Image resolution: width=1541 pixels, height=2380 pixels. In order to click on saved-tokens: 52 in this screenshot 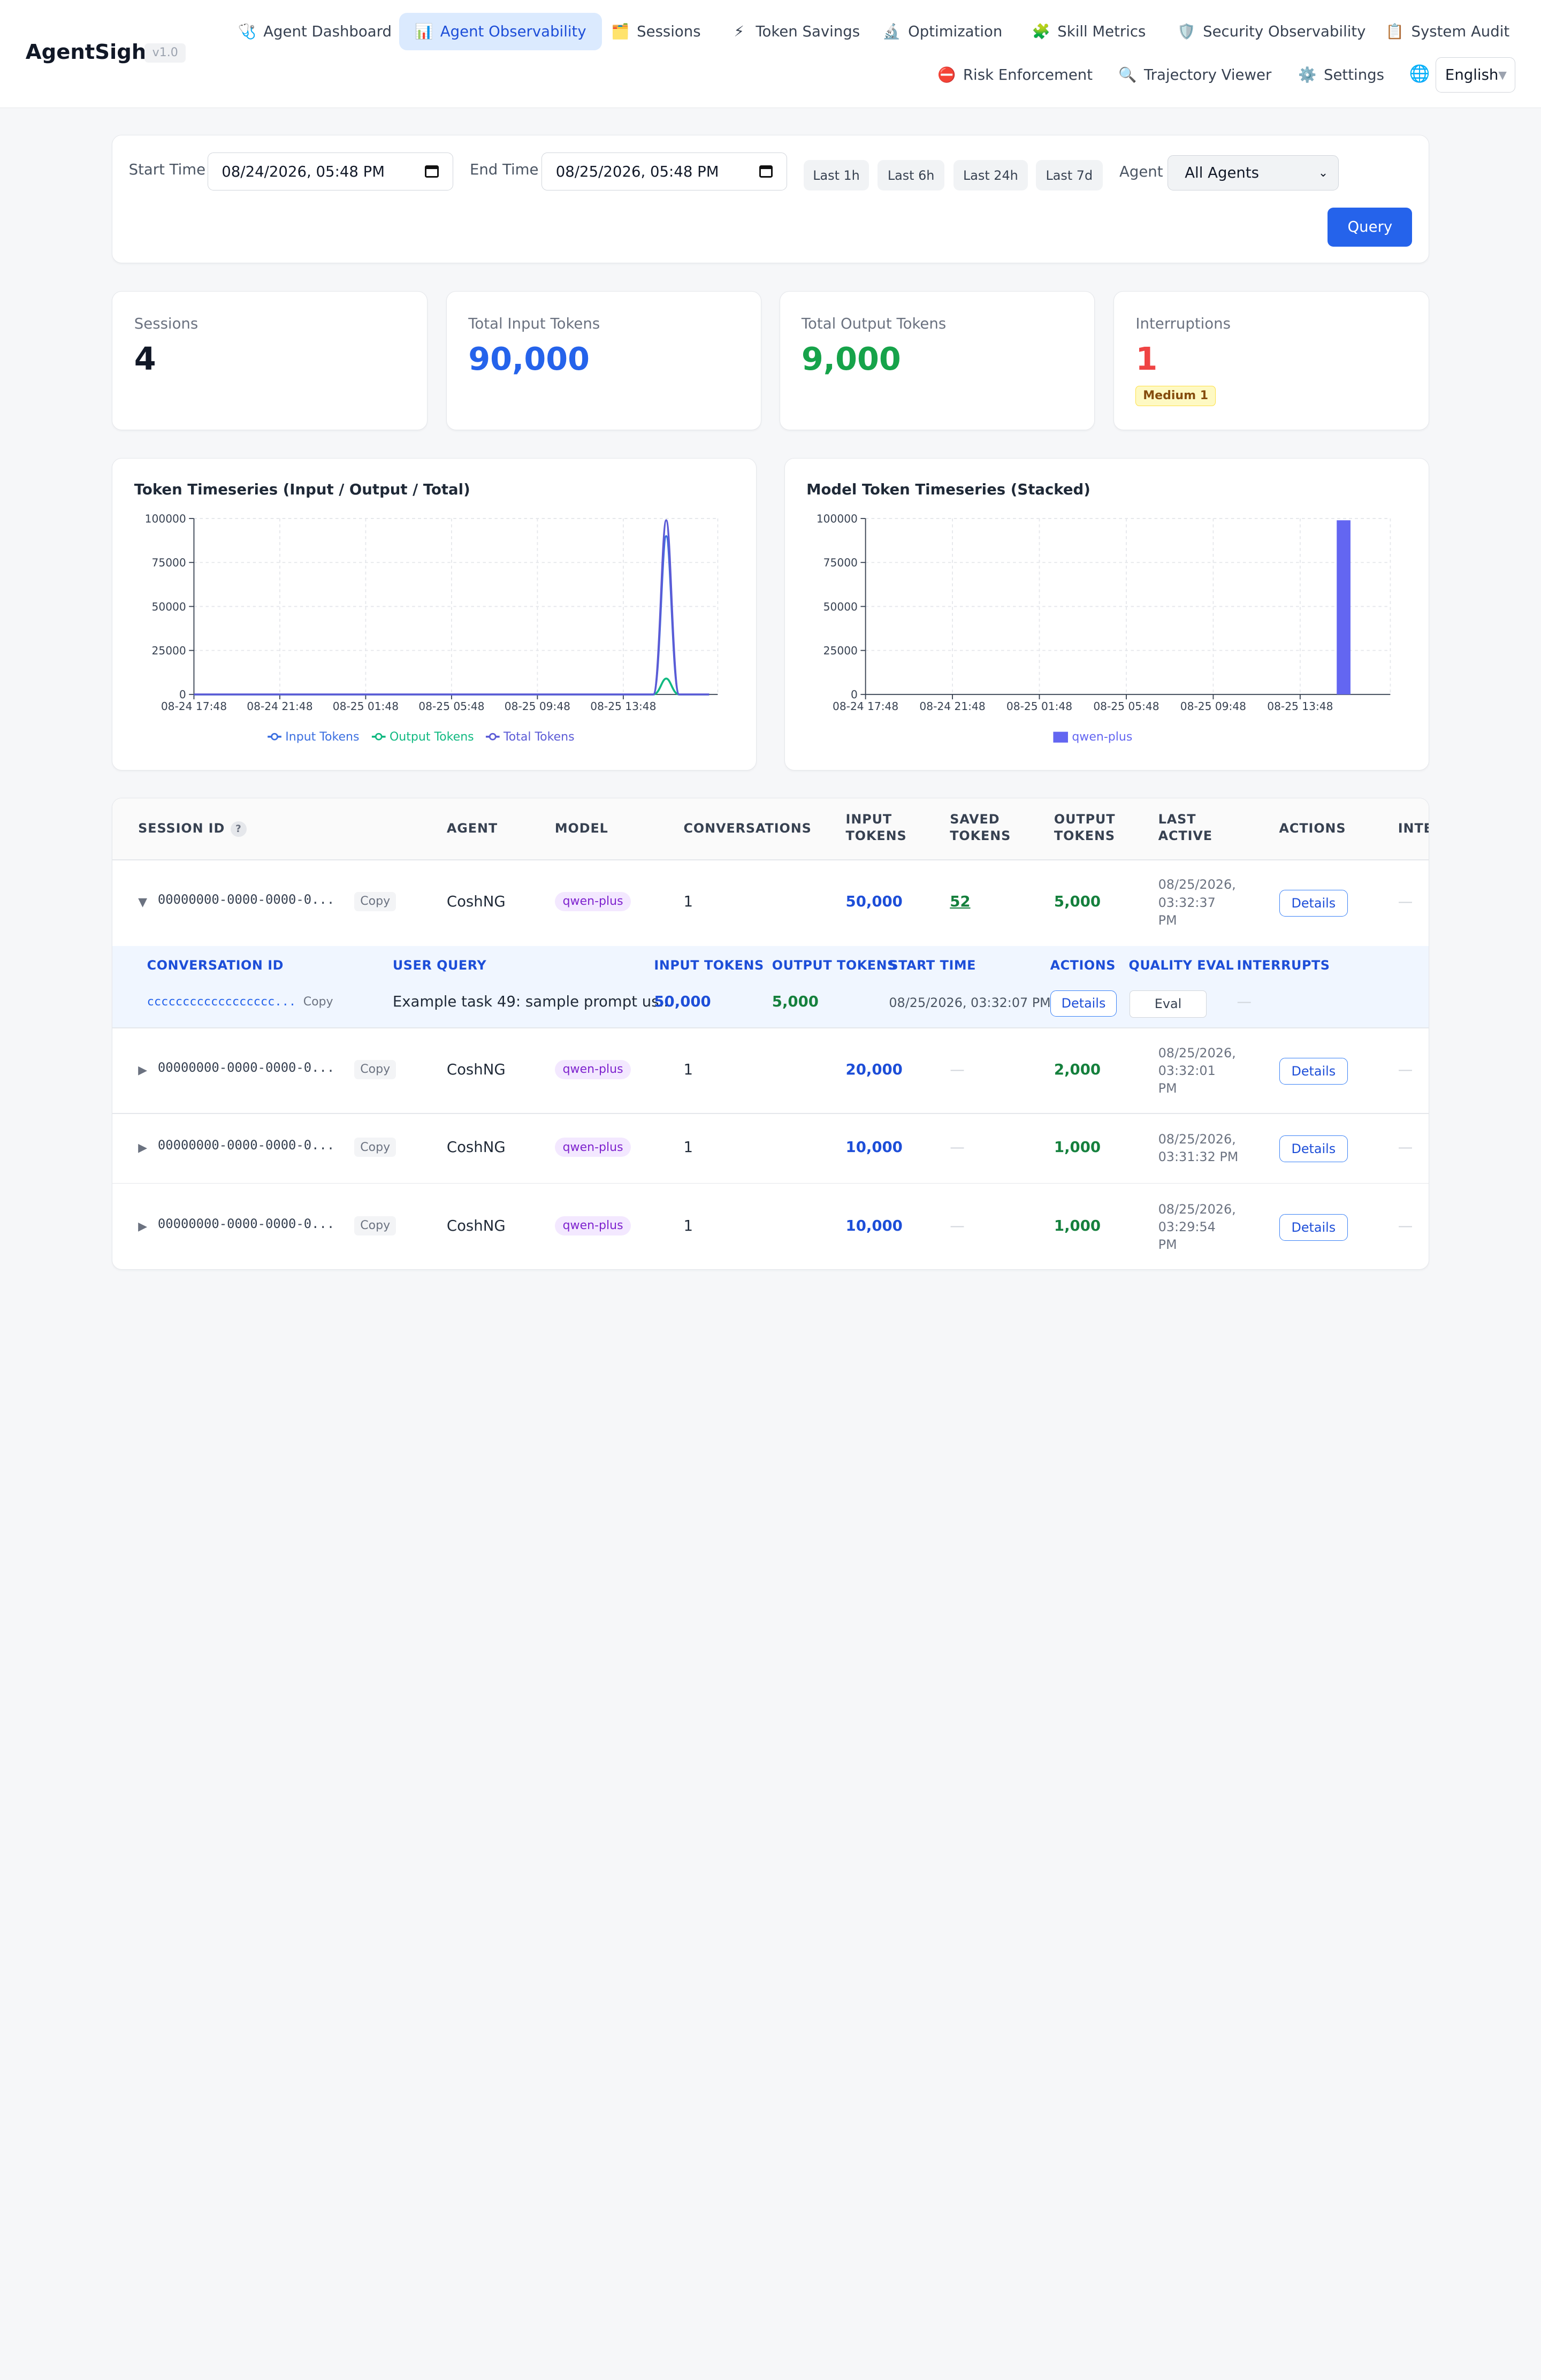, I will do `click(960, 901)`.